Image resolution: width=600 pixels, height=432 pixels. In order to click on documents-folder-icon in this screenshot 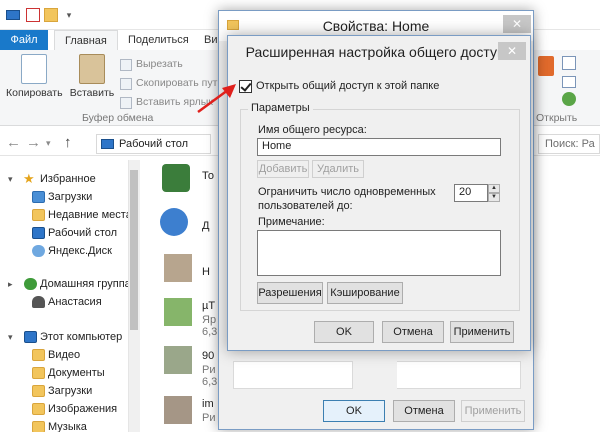, I will do `click(38, 373)`.